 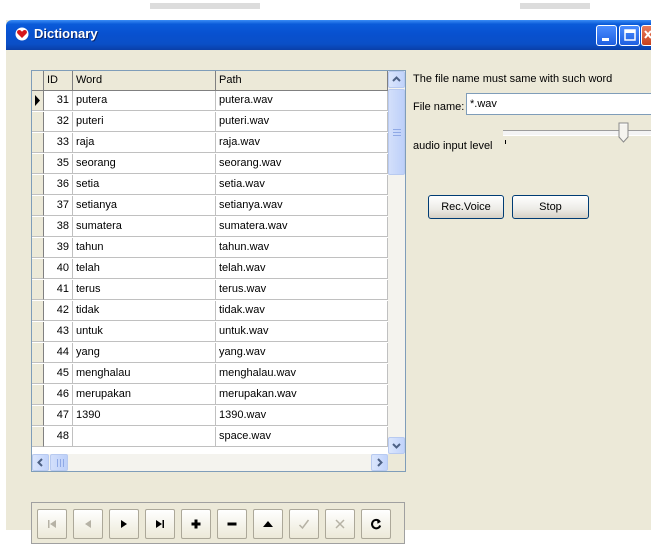 What do you see at coordinates (58, 143) in the screenshot?
I see `id-cell: 33` at bounding box center [58, 143].